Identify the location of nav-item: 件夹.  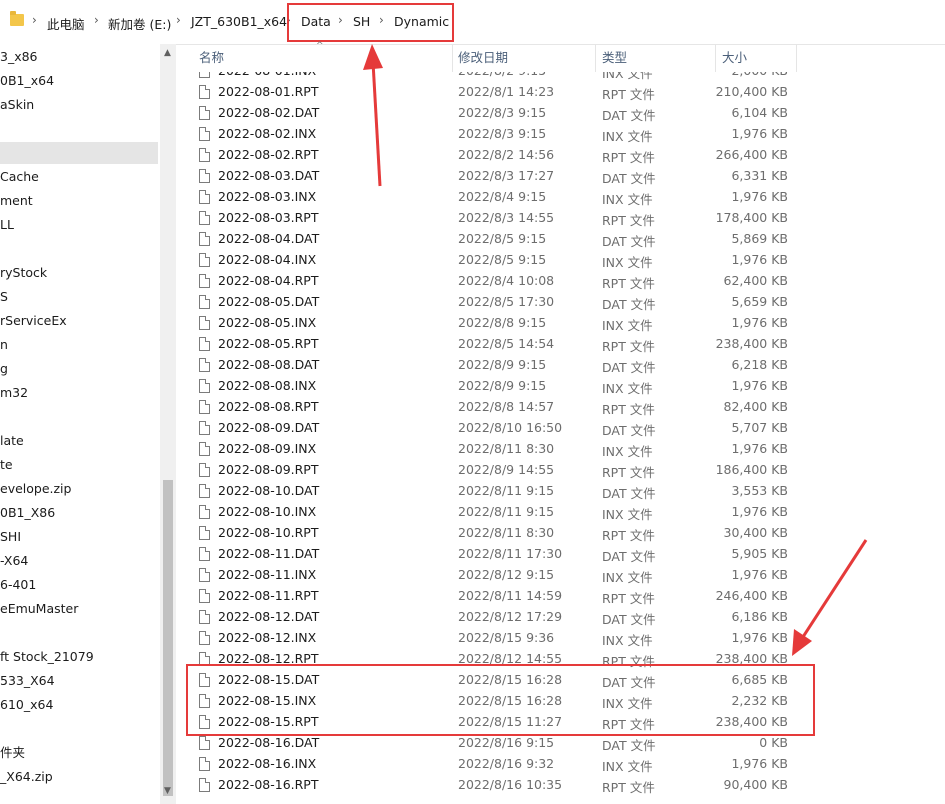
(79, 753).